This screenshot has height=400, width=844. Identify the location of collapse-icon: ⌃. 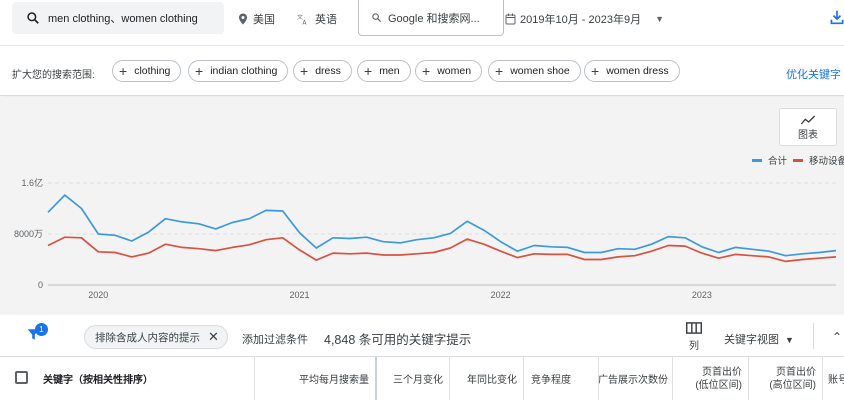
(837, 337).